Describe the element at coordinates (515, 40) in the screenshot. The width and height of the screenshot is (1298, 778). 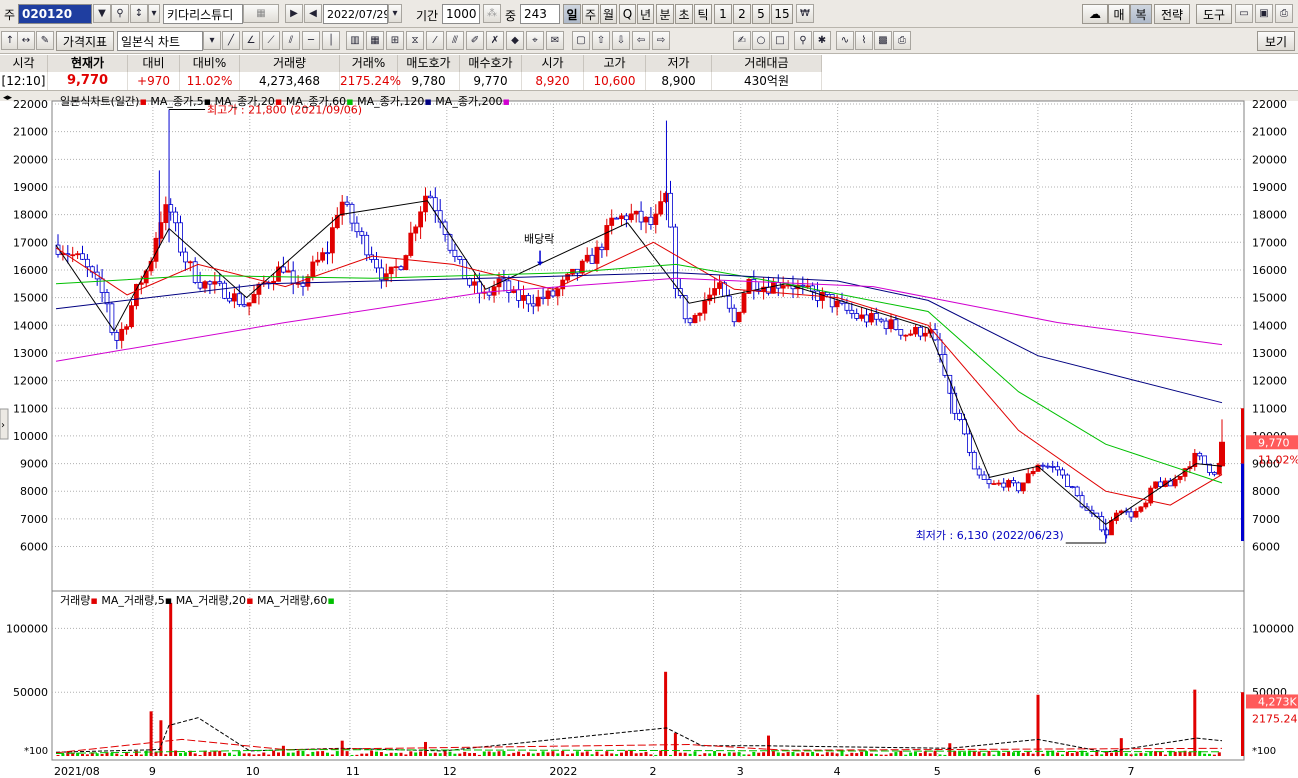
I see `fill-icon: ◆` at that location.